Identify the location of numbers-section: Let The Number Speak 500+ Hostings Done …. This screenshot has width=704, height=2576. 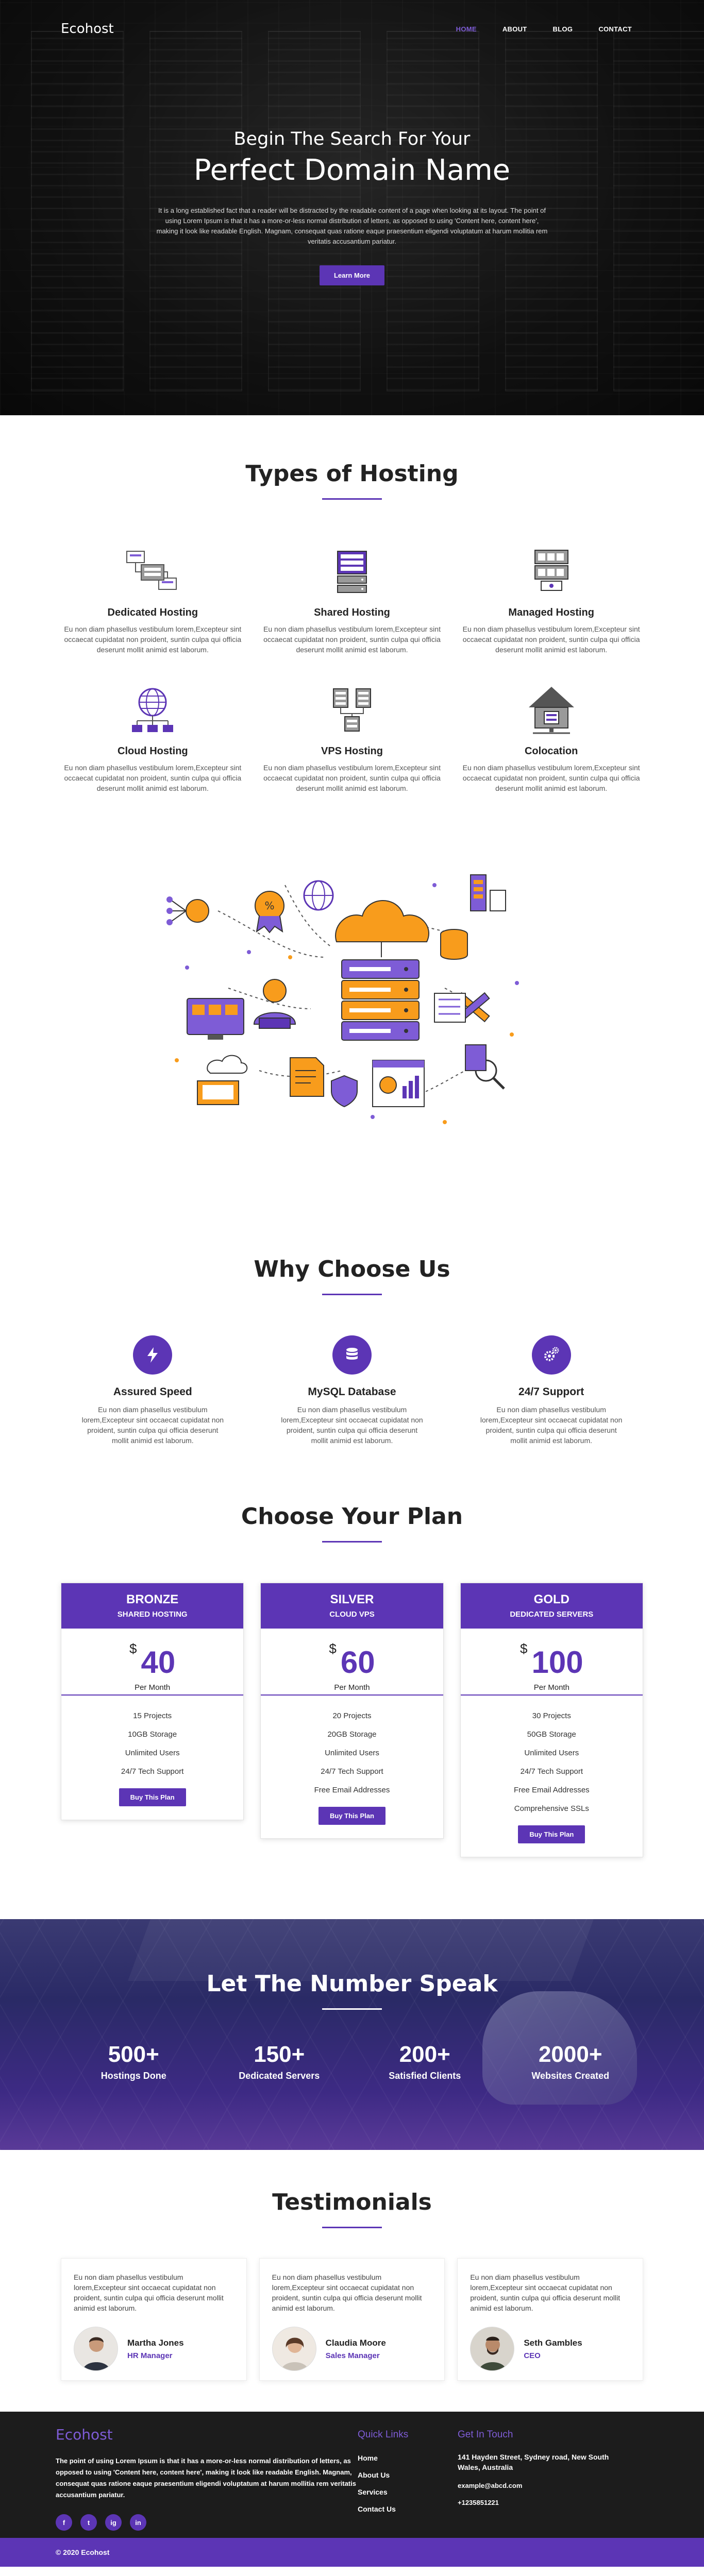
(352, 2034).